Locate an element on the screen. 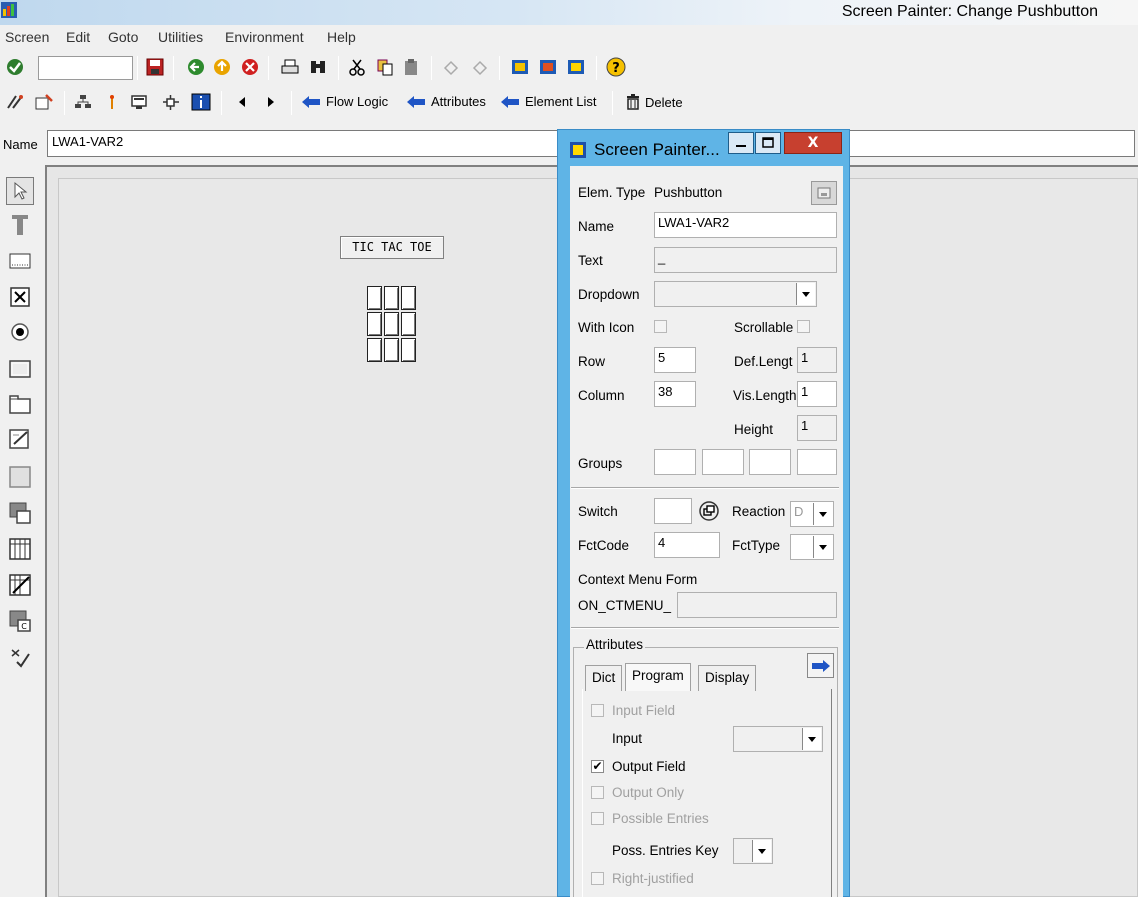 This screenshot has height=897, width=1138. menu-edit: Edit is located at coordinates (78, 37).